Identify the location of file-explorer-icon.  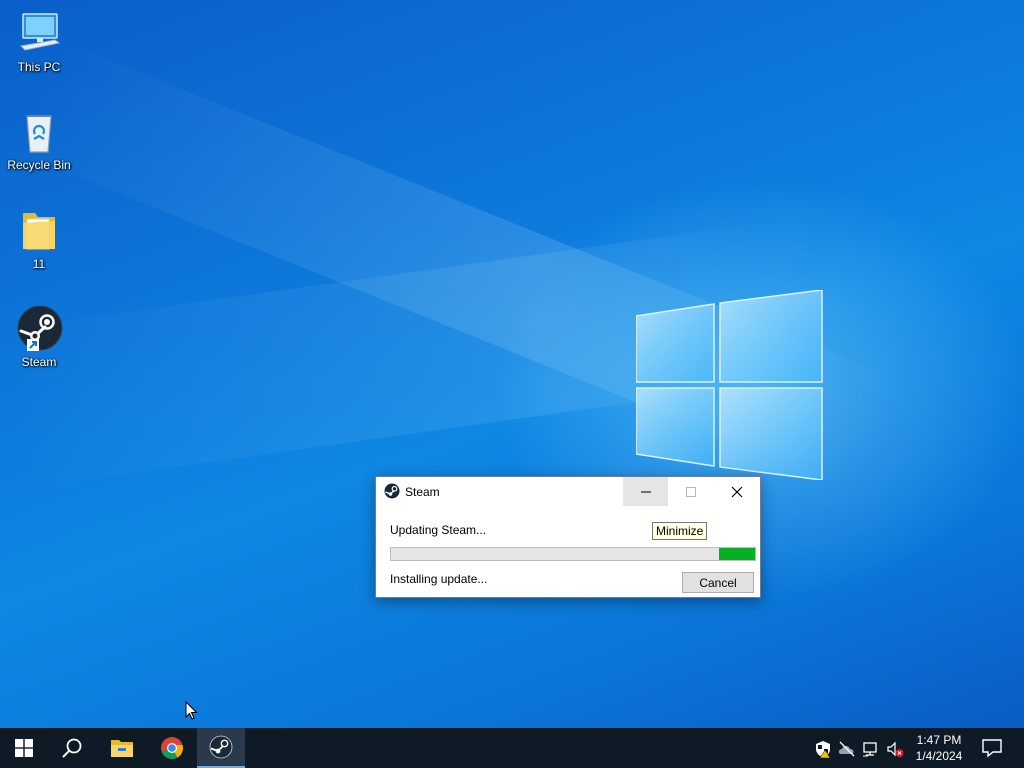
(122, 748).